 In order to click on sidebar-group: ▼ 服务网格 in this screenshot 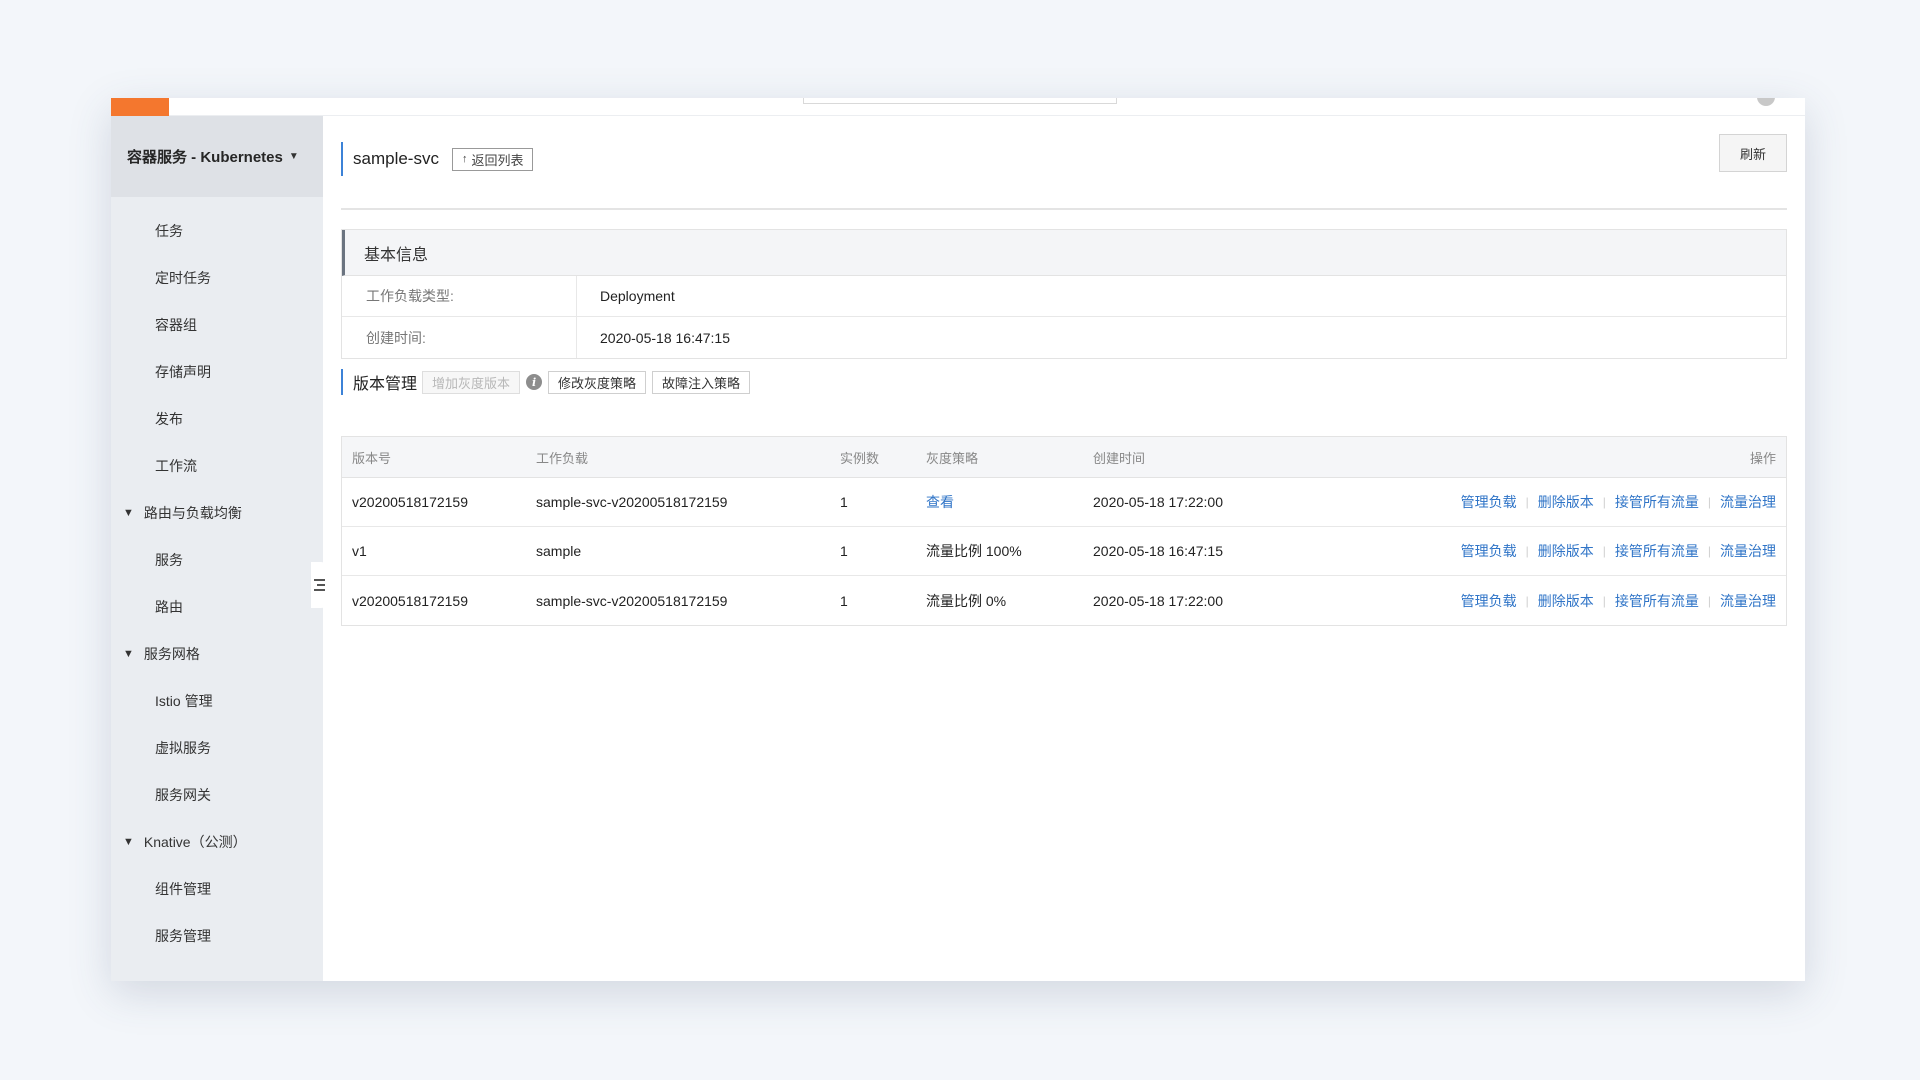, I will do `click(217, 654)`.